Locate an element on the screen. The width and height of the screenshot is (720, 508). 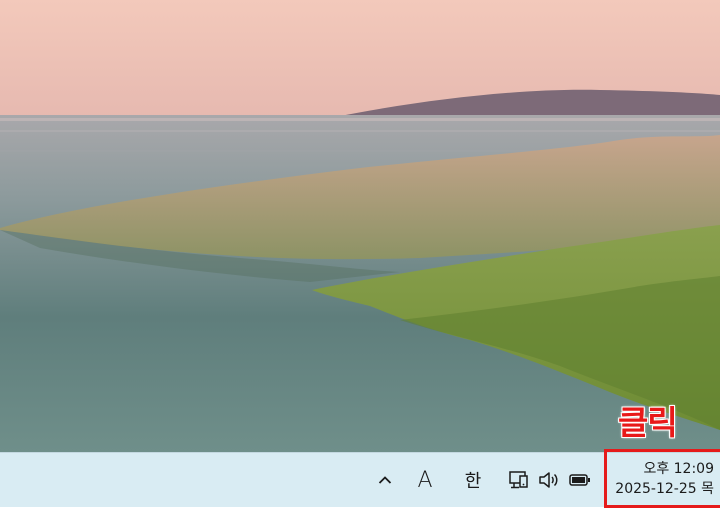
volume-button is located at coordinates (549, 480).